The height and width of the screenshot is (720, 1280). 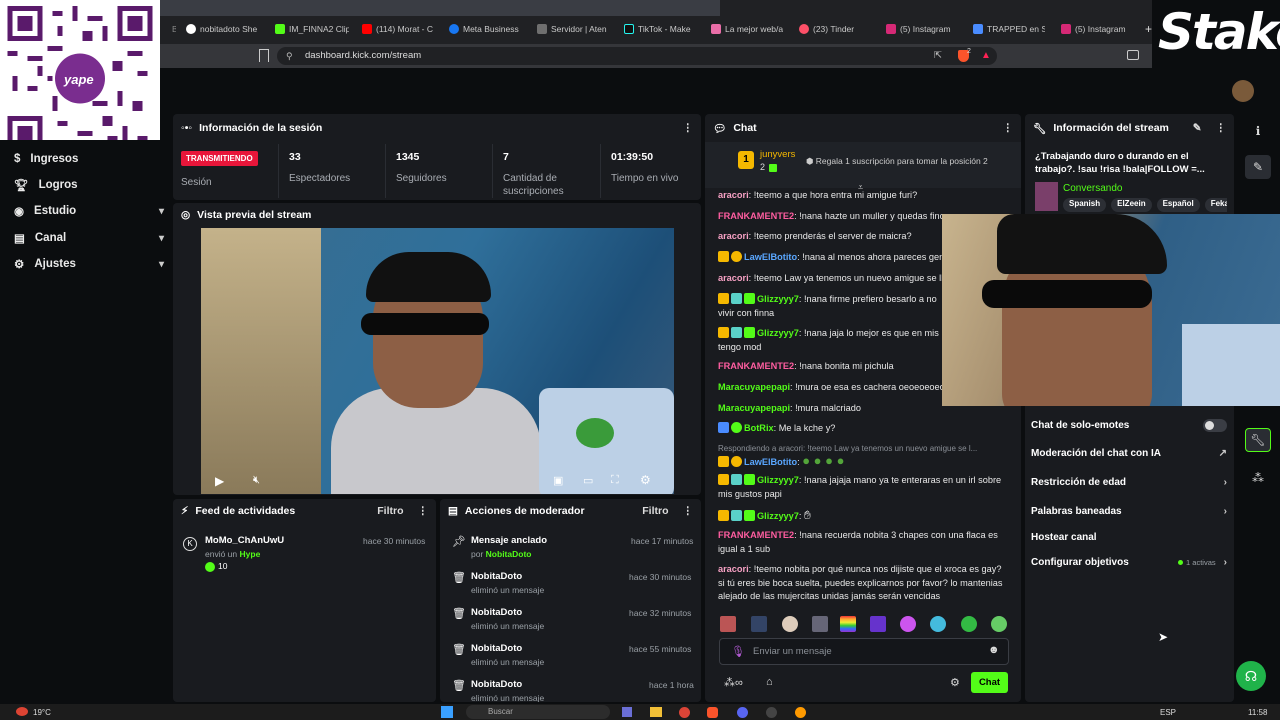 What do you see at coordinates (398, 29) in the screenshot?
I see `browser-tab: (114) Morat - C` at bounding box center [398, 29].